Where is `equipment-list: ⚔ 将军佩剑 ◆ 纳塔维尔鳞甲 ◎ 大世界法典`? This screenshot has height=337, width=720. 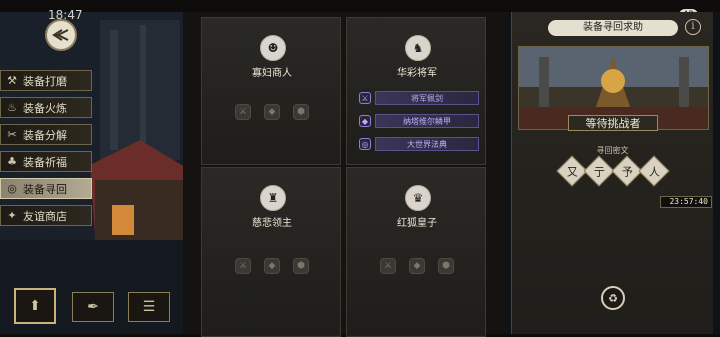 equipment-list: ⚔ 将军佩剑 ◆ 纳塔维尔鳞甲 ◎ 大世界法典 is located at coordinates (419, 124).